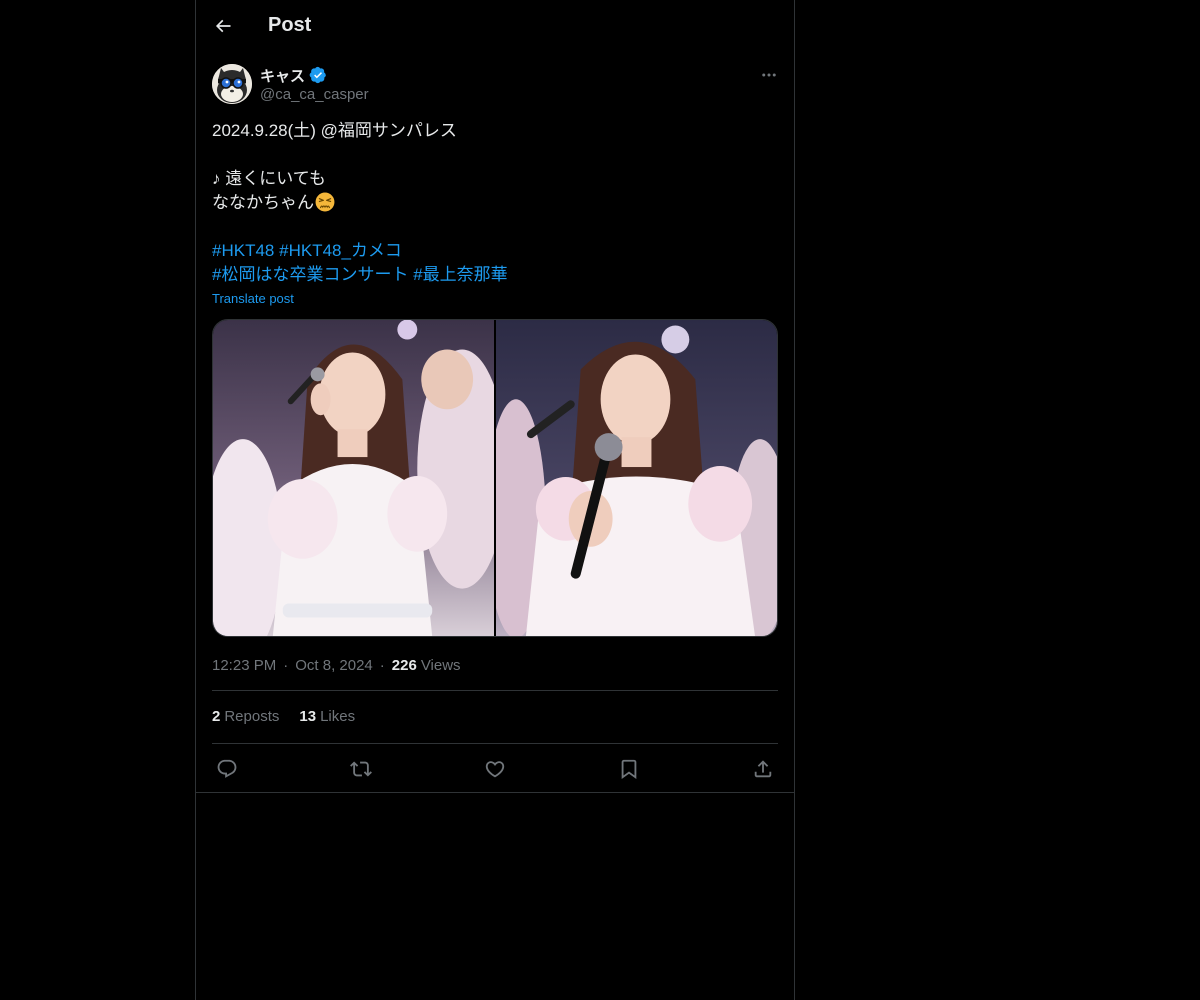  I want to click on back-button, so click(223, 26).